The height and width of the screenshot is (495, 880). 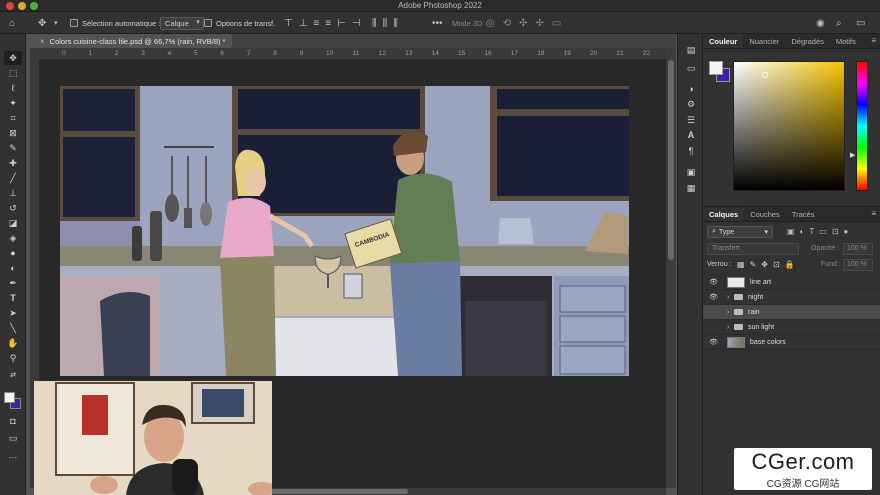 What do you see at coordinates (42, 41) in the screenshot?
I see `close-tab-icon: ×` at bounding box center [42, 41].